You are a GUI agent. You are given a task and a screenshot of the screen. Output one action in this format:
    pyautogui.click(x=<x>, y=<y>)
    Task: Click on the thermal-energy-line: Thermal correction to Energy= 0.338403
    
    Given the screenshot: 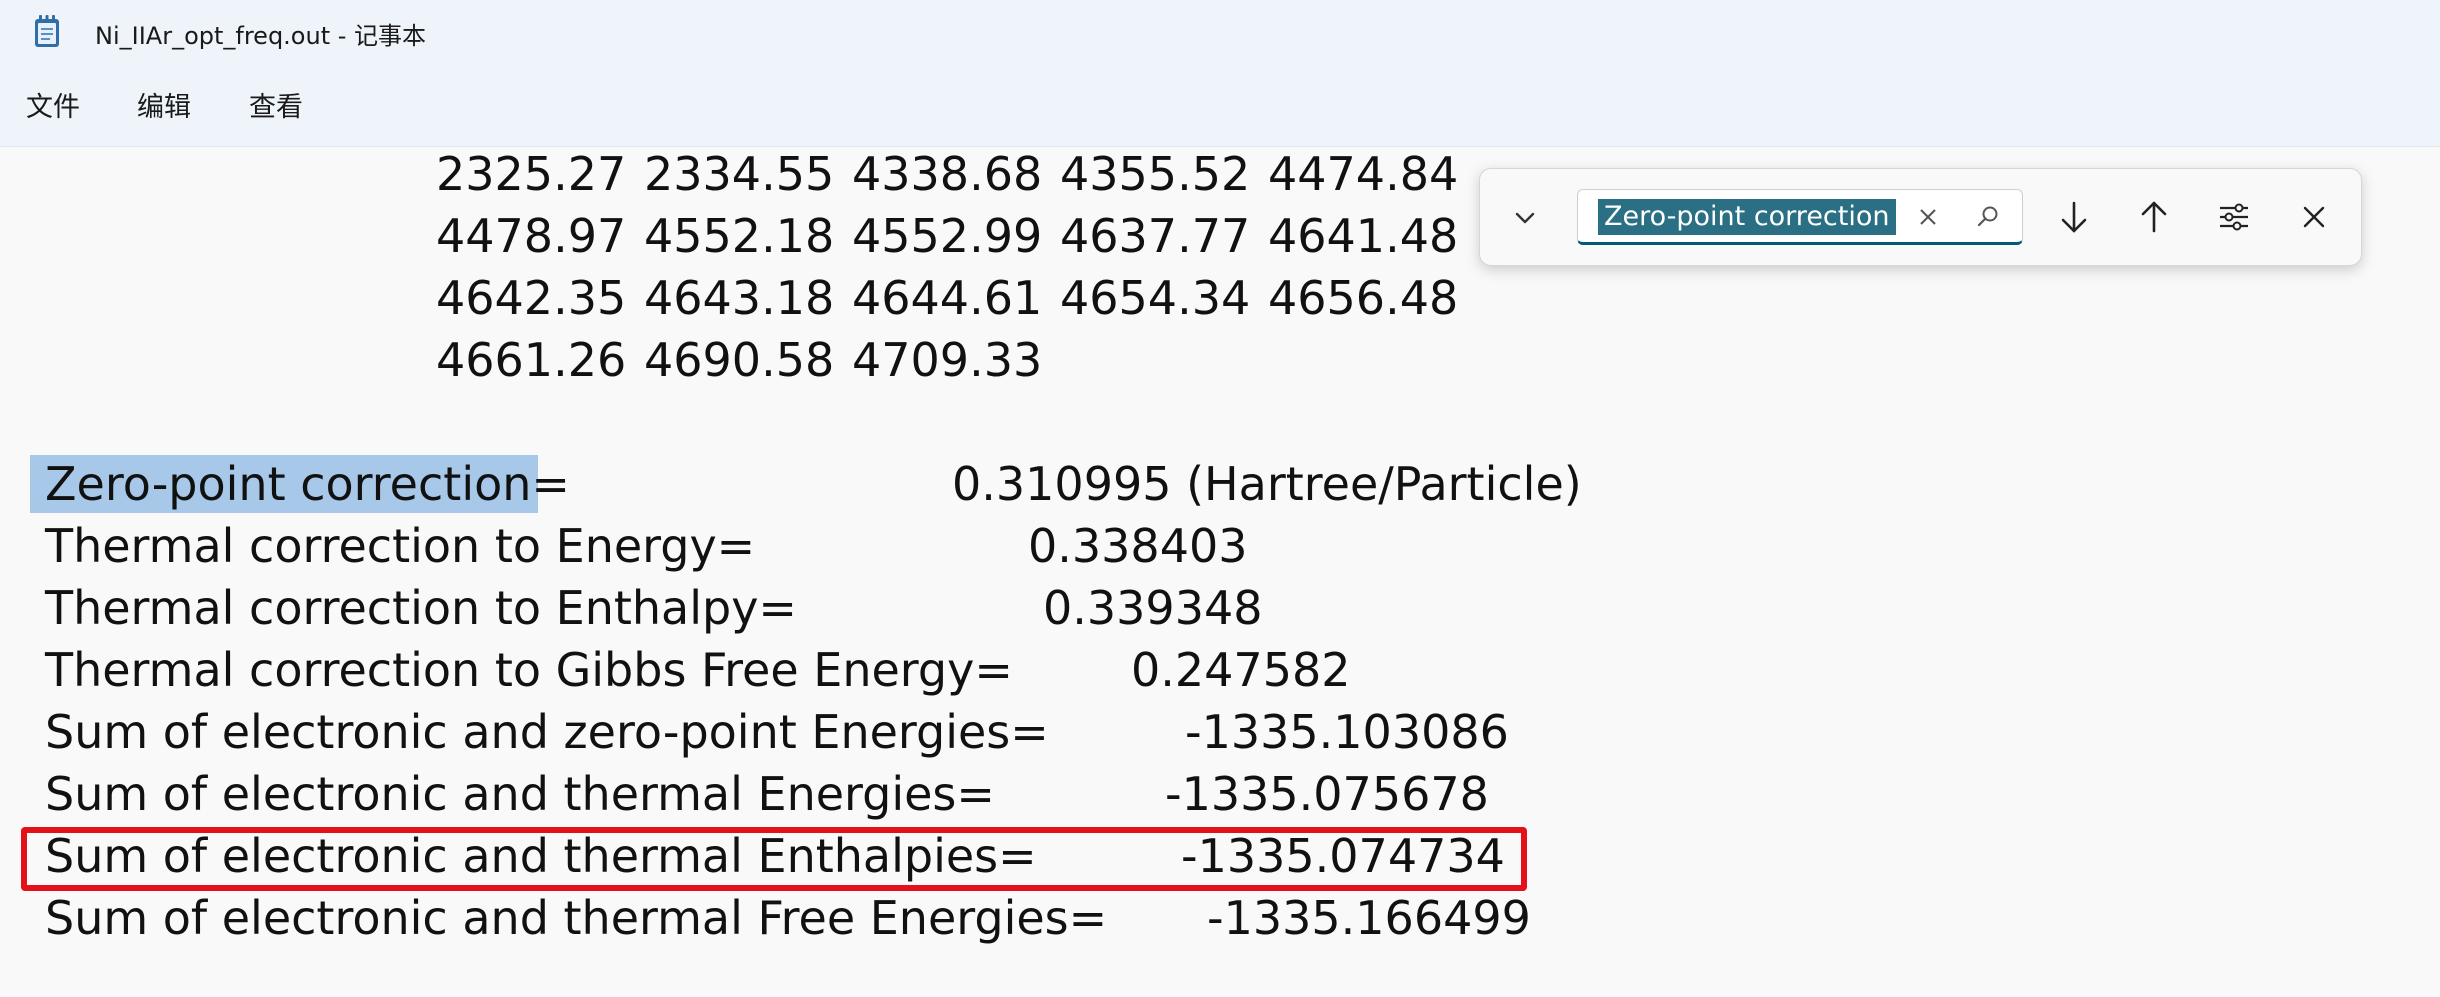 What is the action you would take?
    pyautogui.click(x=646, y=550)
    